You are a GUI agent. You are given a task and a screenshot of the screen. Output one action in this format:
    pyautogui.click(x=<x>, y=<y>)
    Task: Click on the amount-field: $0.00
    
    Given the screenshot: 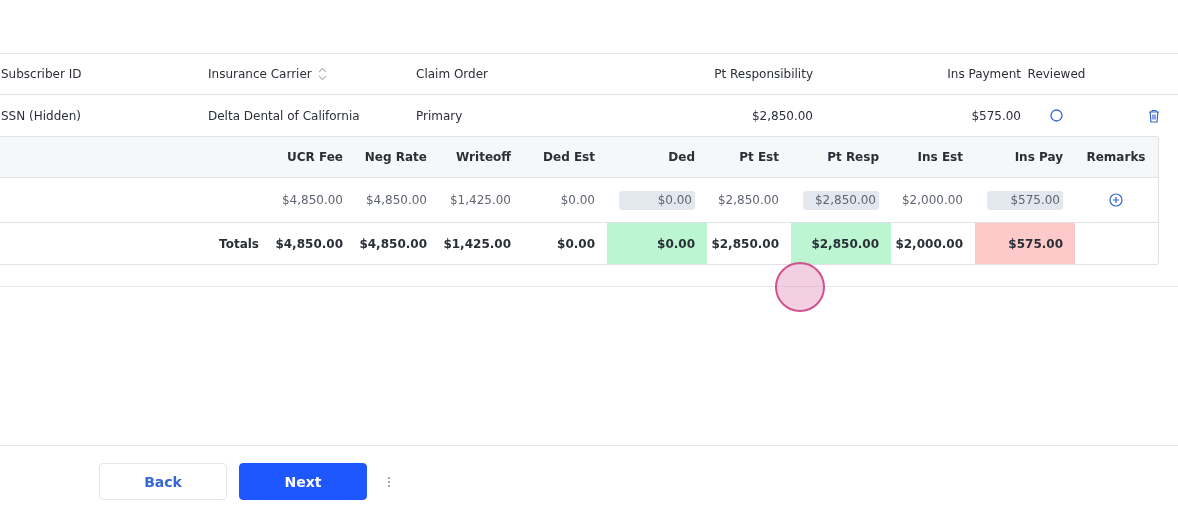 What is the action you would take?
    pyautogui.click(x=657, y=200)
    